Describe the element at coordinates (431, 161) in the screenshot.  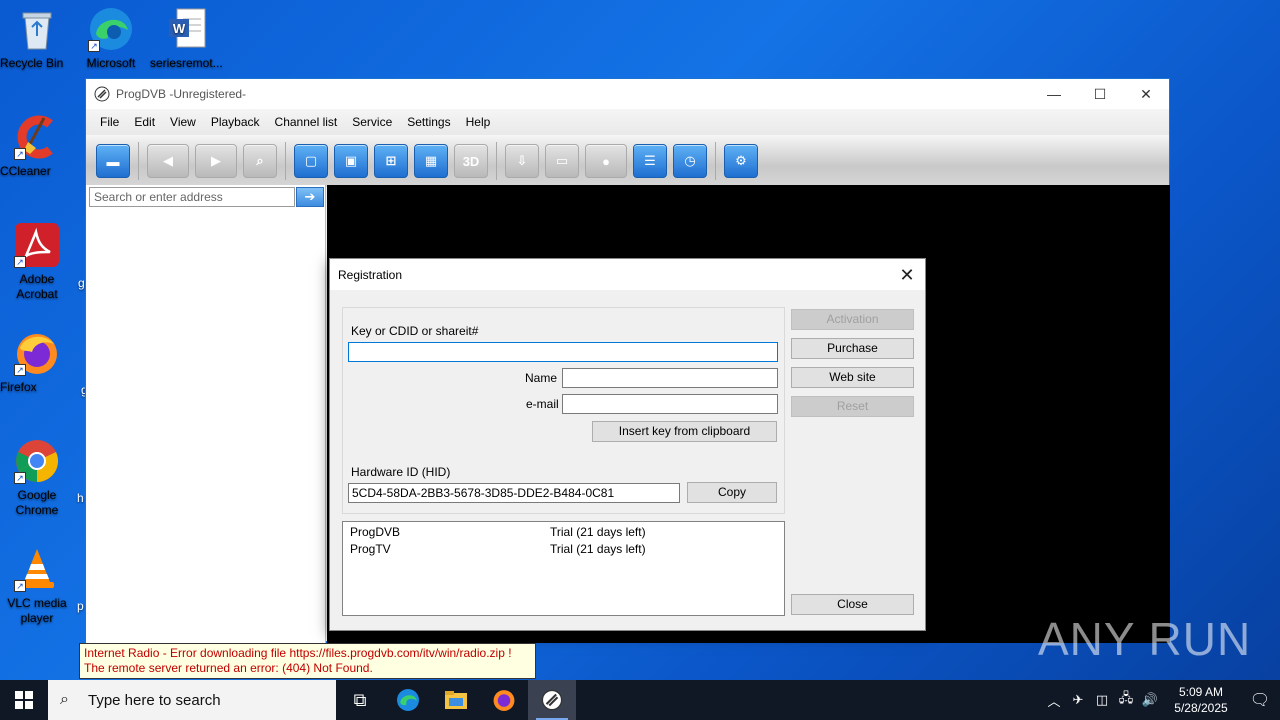
I see `grid-16-button: ▦` at that location.